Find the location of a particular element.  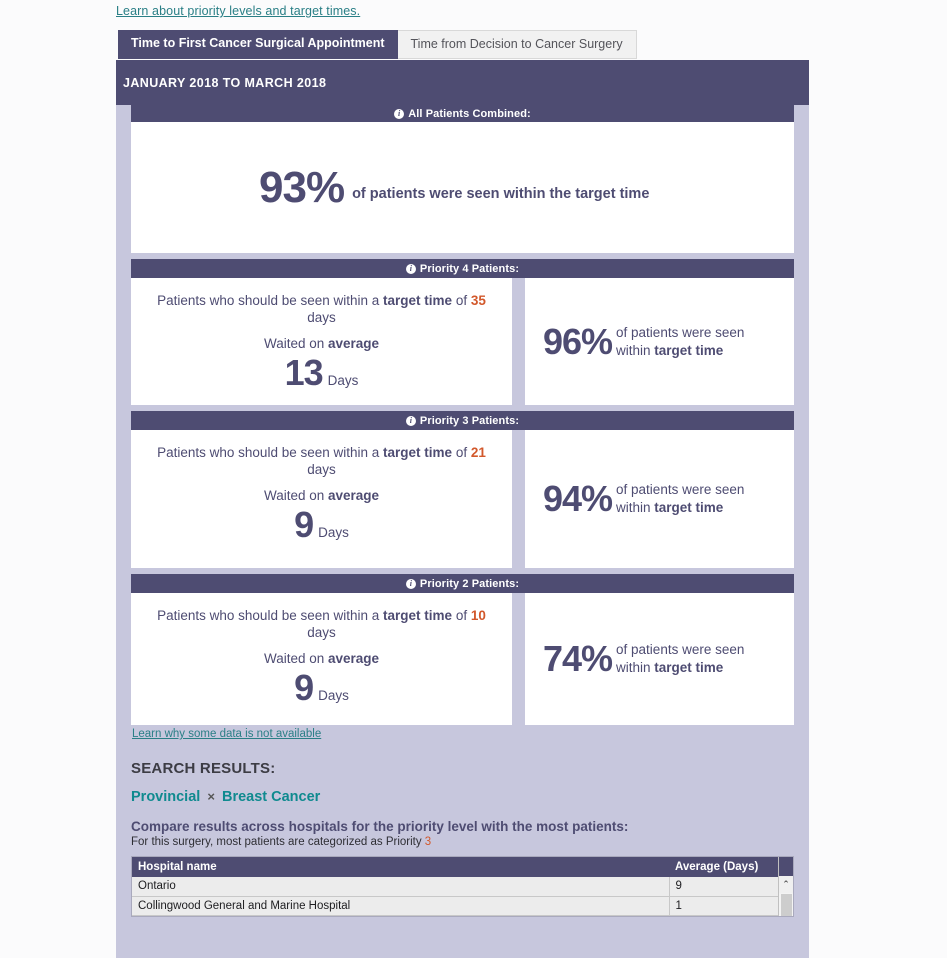

priority-3-waited-label: Waited on average is located at coordinates (321, 495).